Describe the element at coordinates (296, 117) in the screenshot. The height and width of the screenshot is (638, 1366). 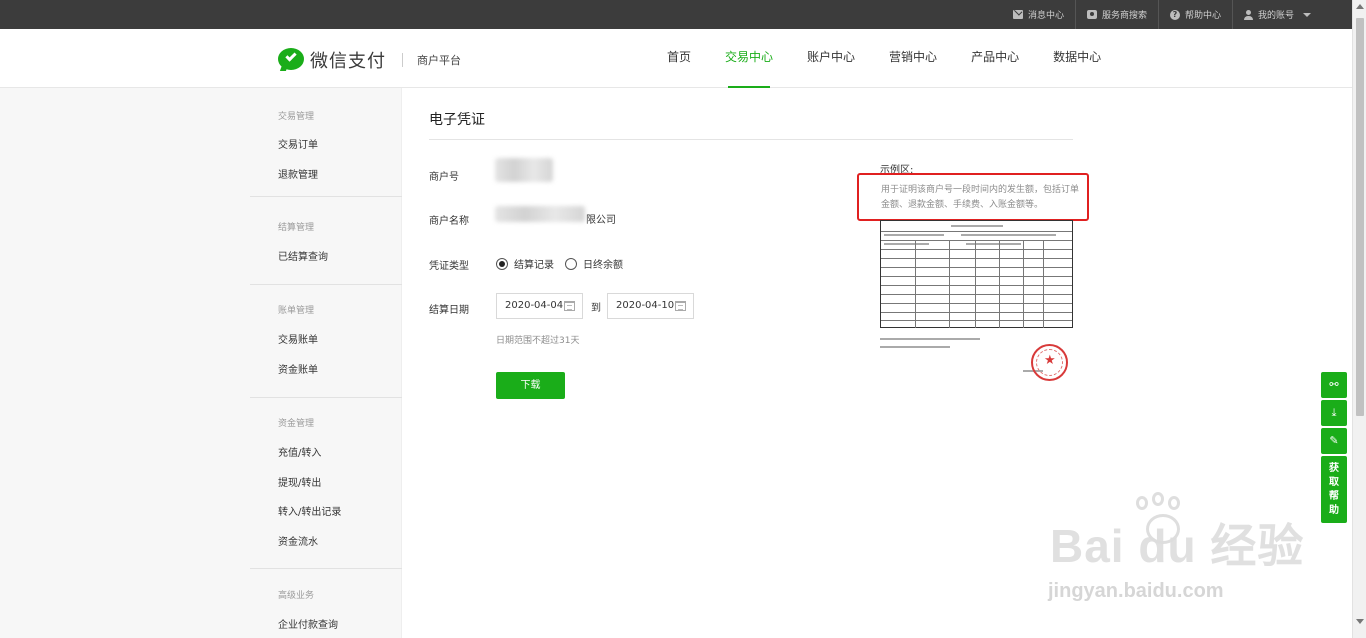
I see `sidebar-group-title: 交易管理` at that location.